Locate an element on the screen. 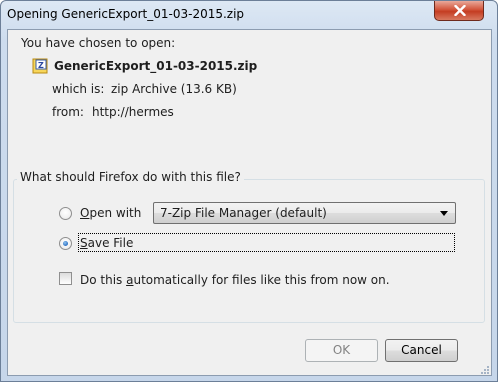 This screenshot has width=498, height=382. open-with-label: Open with is located at coordinates (110, 213).